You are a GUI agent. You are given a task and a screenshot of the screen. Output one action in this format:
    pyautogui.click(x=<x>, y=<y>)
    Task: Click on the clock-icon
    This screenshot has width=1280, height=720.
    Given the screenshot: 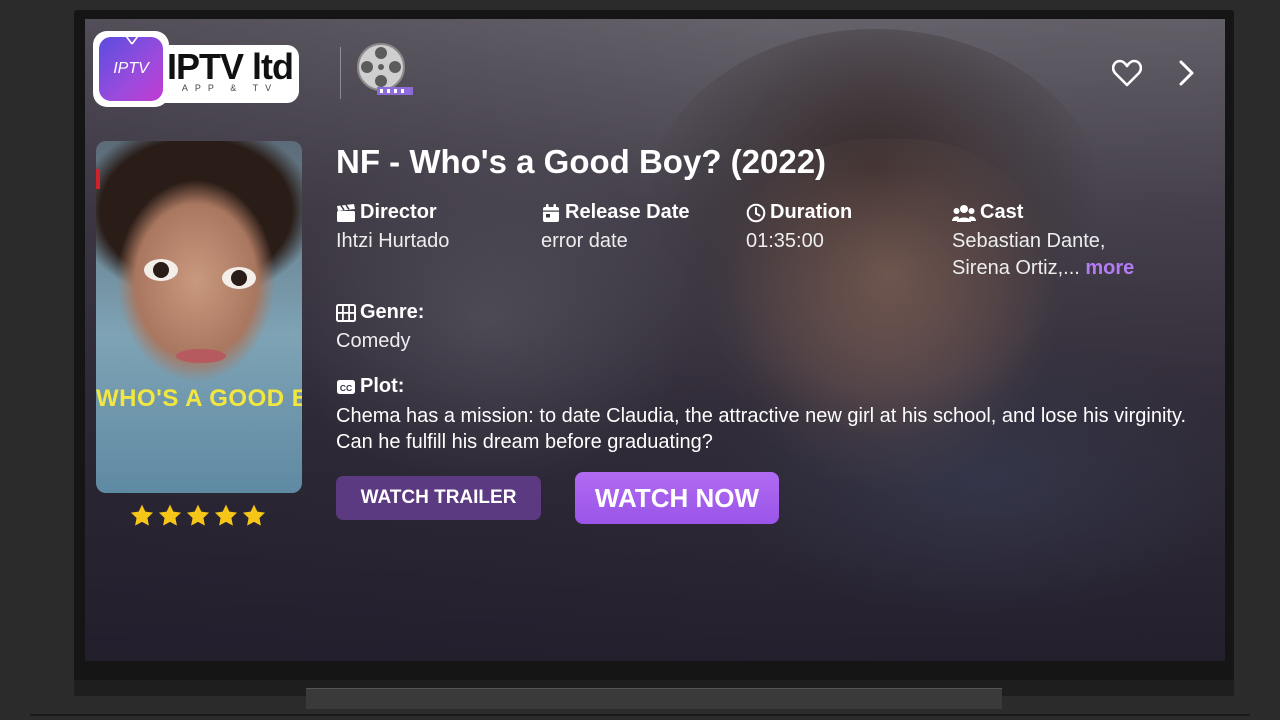 What is the action you would take?
    pyautogui.click(x=756, y=212)
    